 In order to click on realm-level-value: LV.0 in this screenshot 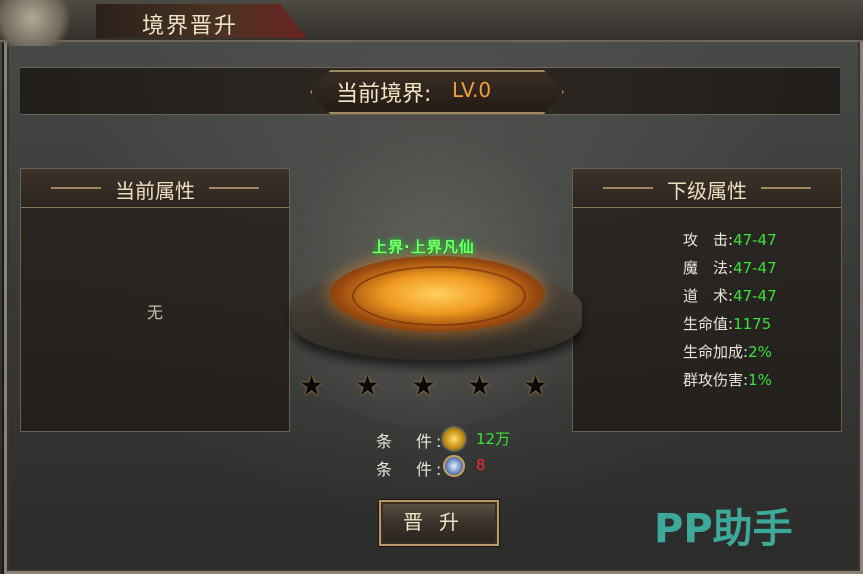, I will do `click(472, 90)`.